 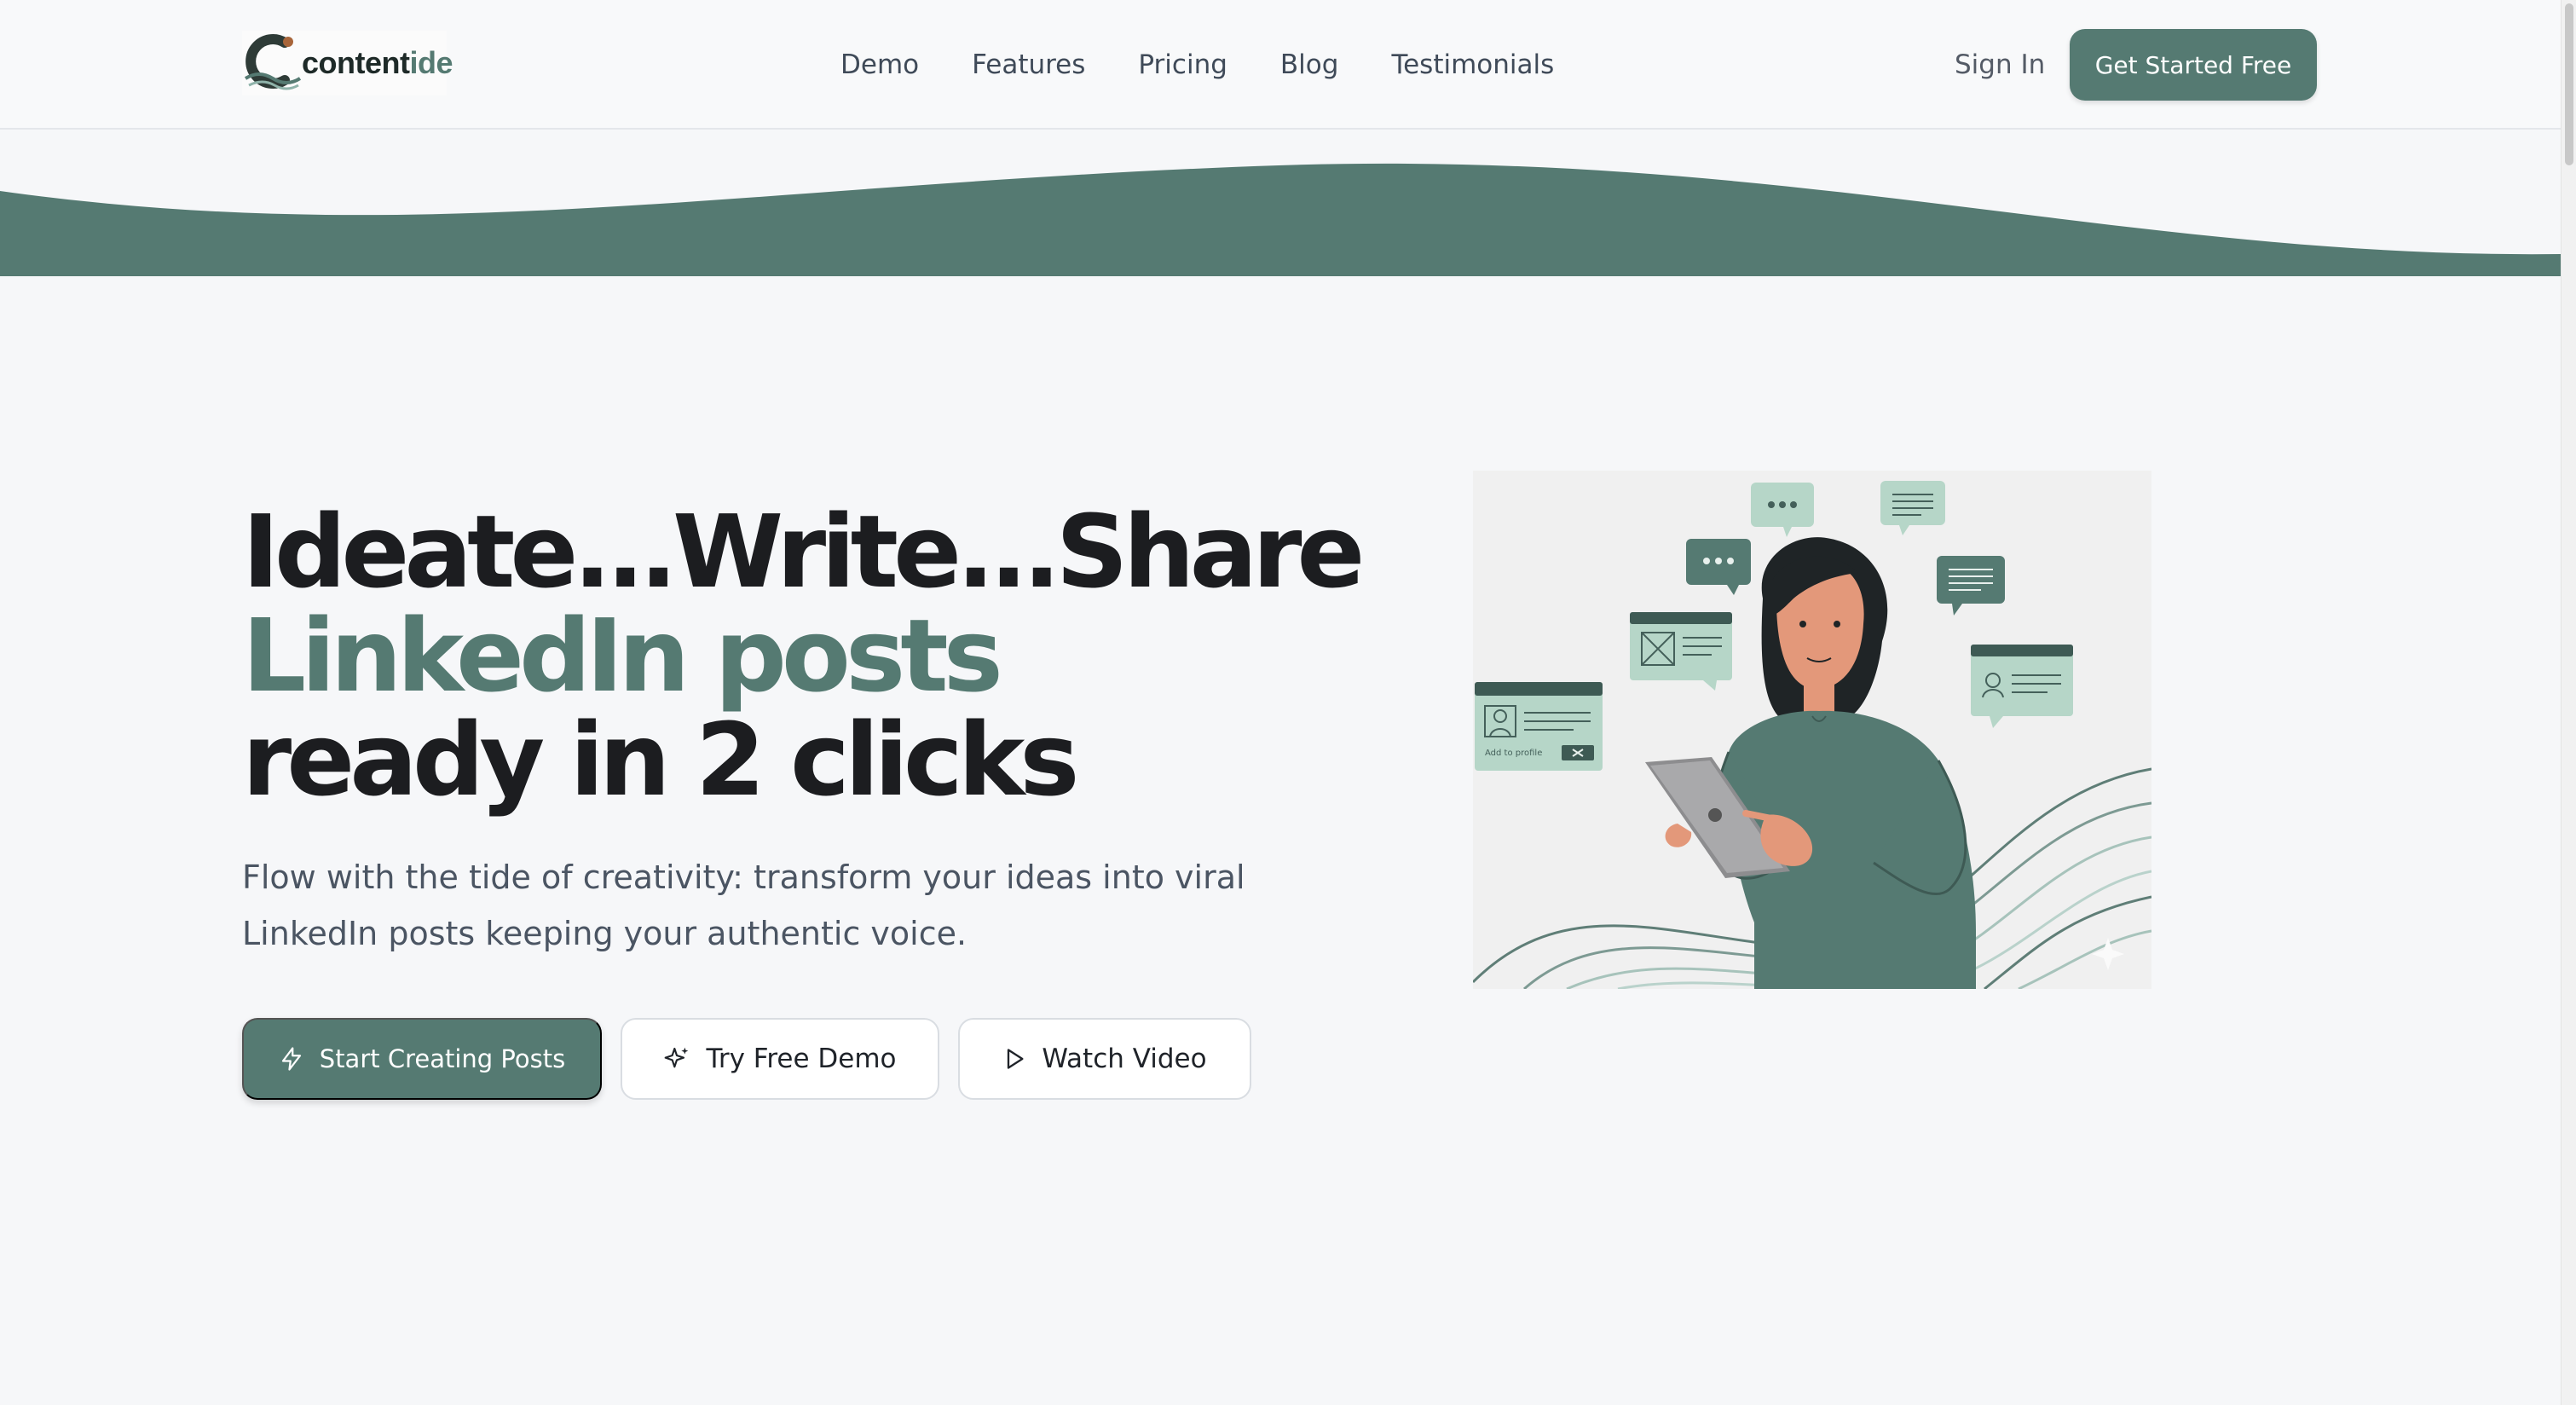 I want to click on try-free-demo-button: Try Free Demo, so click(x=780, y=1059).